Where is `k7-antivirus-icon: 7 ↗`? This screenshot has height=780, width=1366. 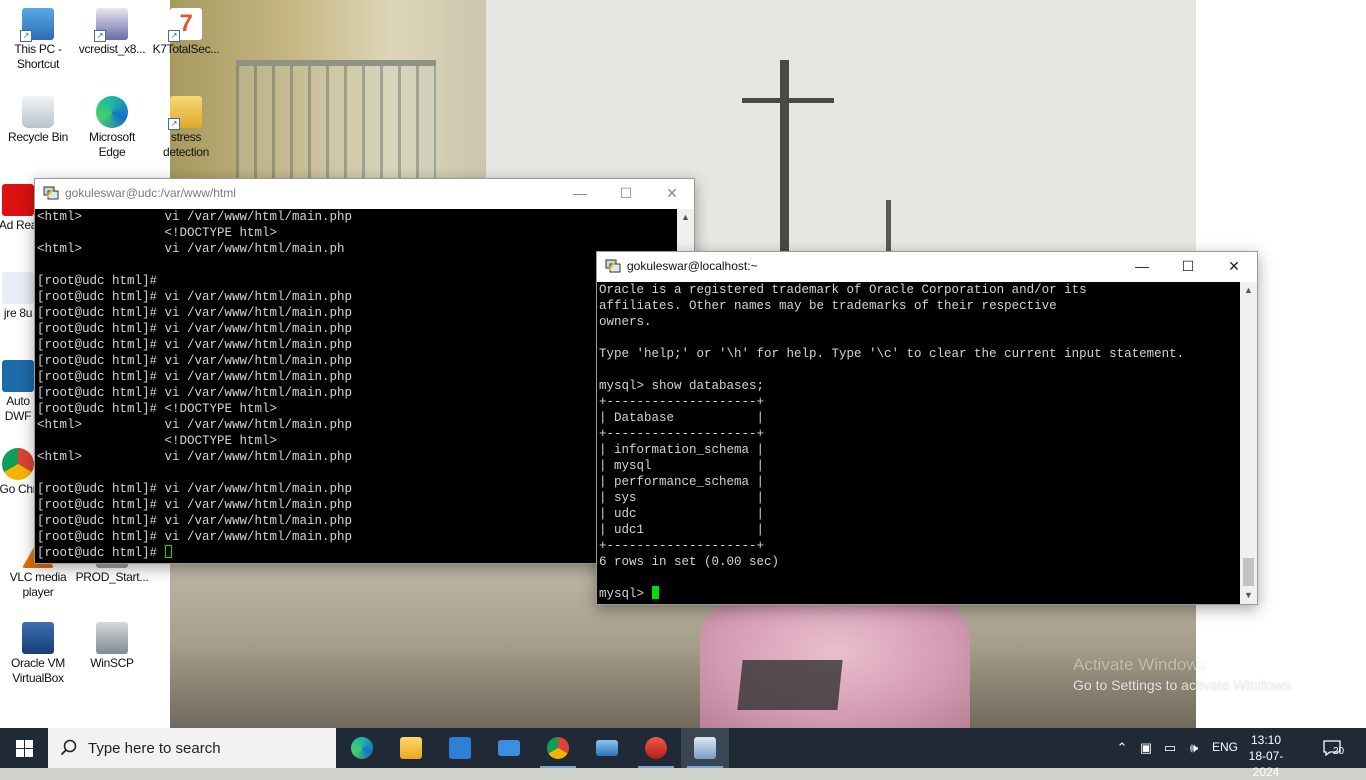
k7-antivirus-icon: 7 ↗ is located at coordinates (185, 25).